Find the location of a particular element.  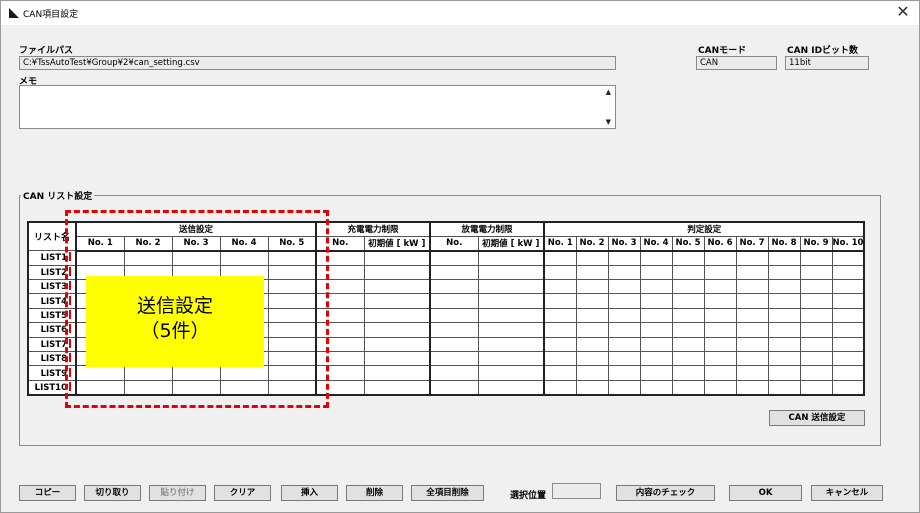

ok-button: OK is located at coordinates (765, 493).